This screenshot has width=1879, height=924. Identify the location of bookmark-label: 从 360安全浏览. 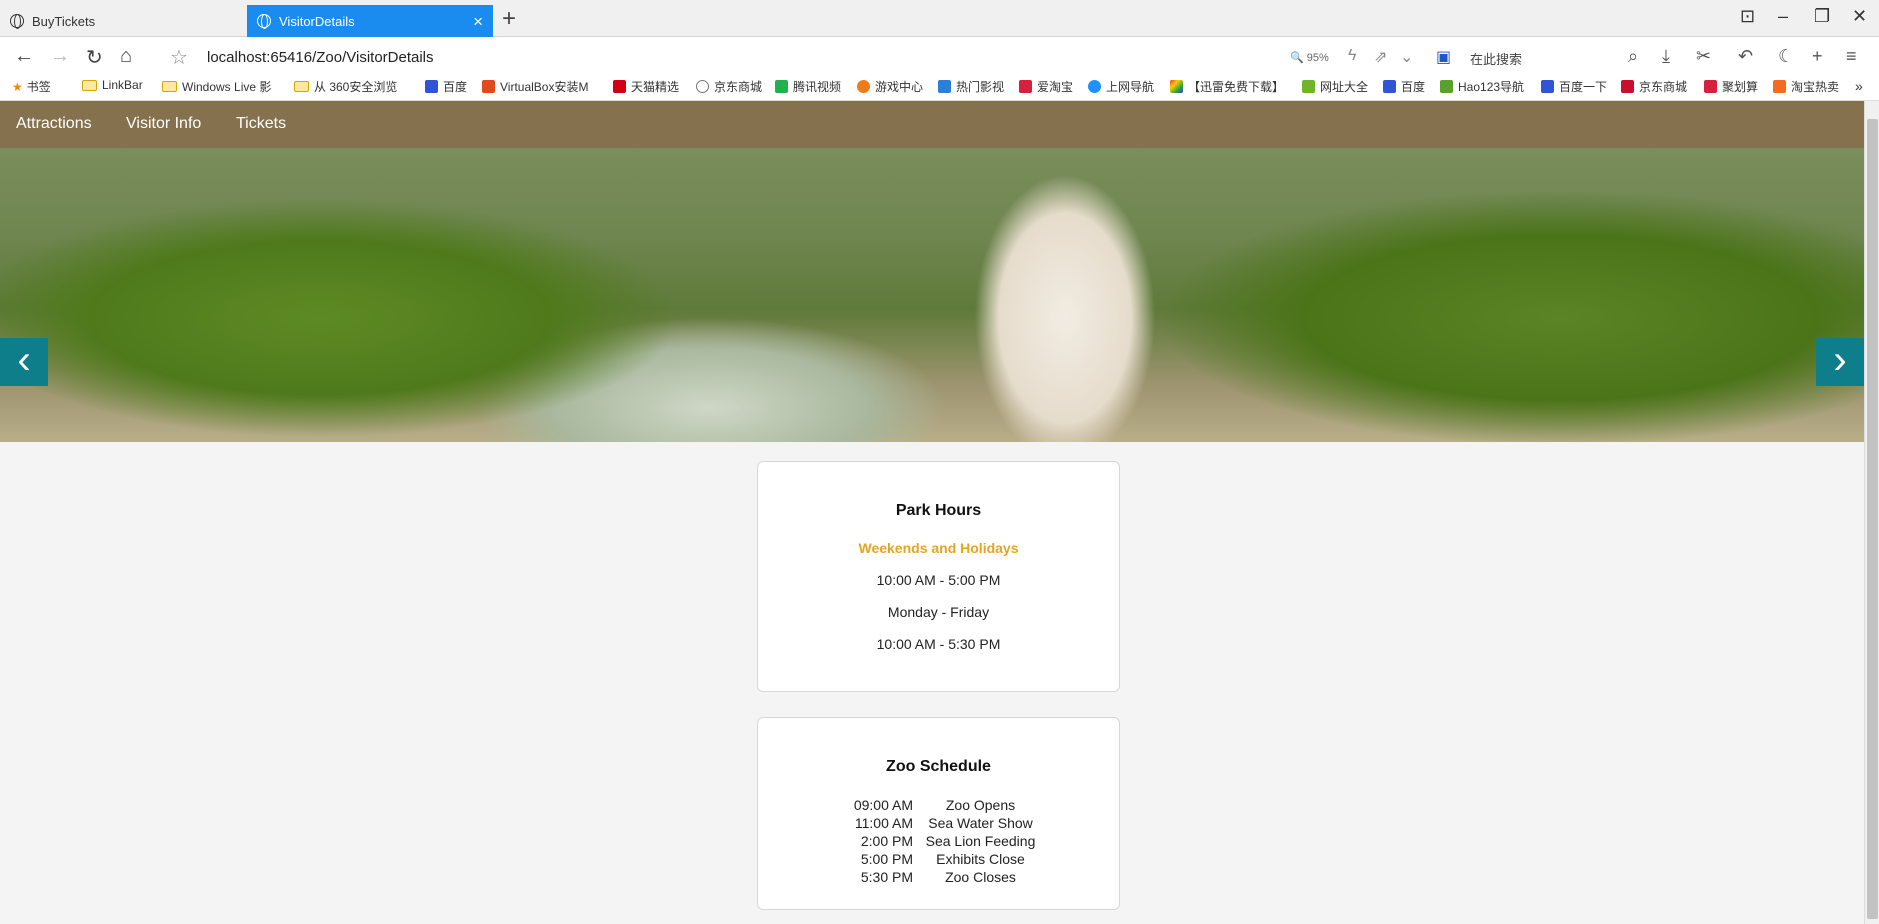
(356, 87).